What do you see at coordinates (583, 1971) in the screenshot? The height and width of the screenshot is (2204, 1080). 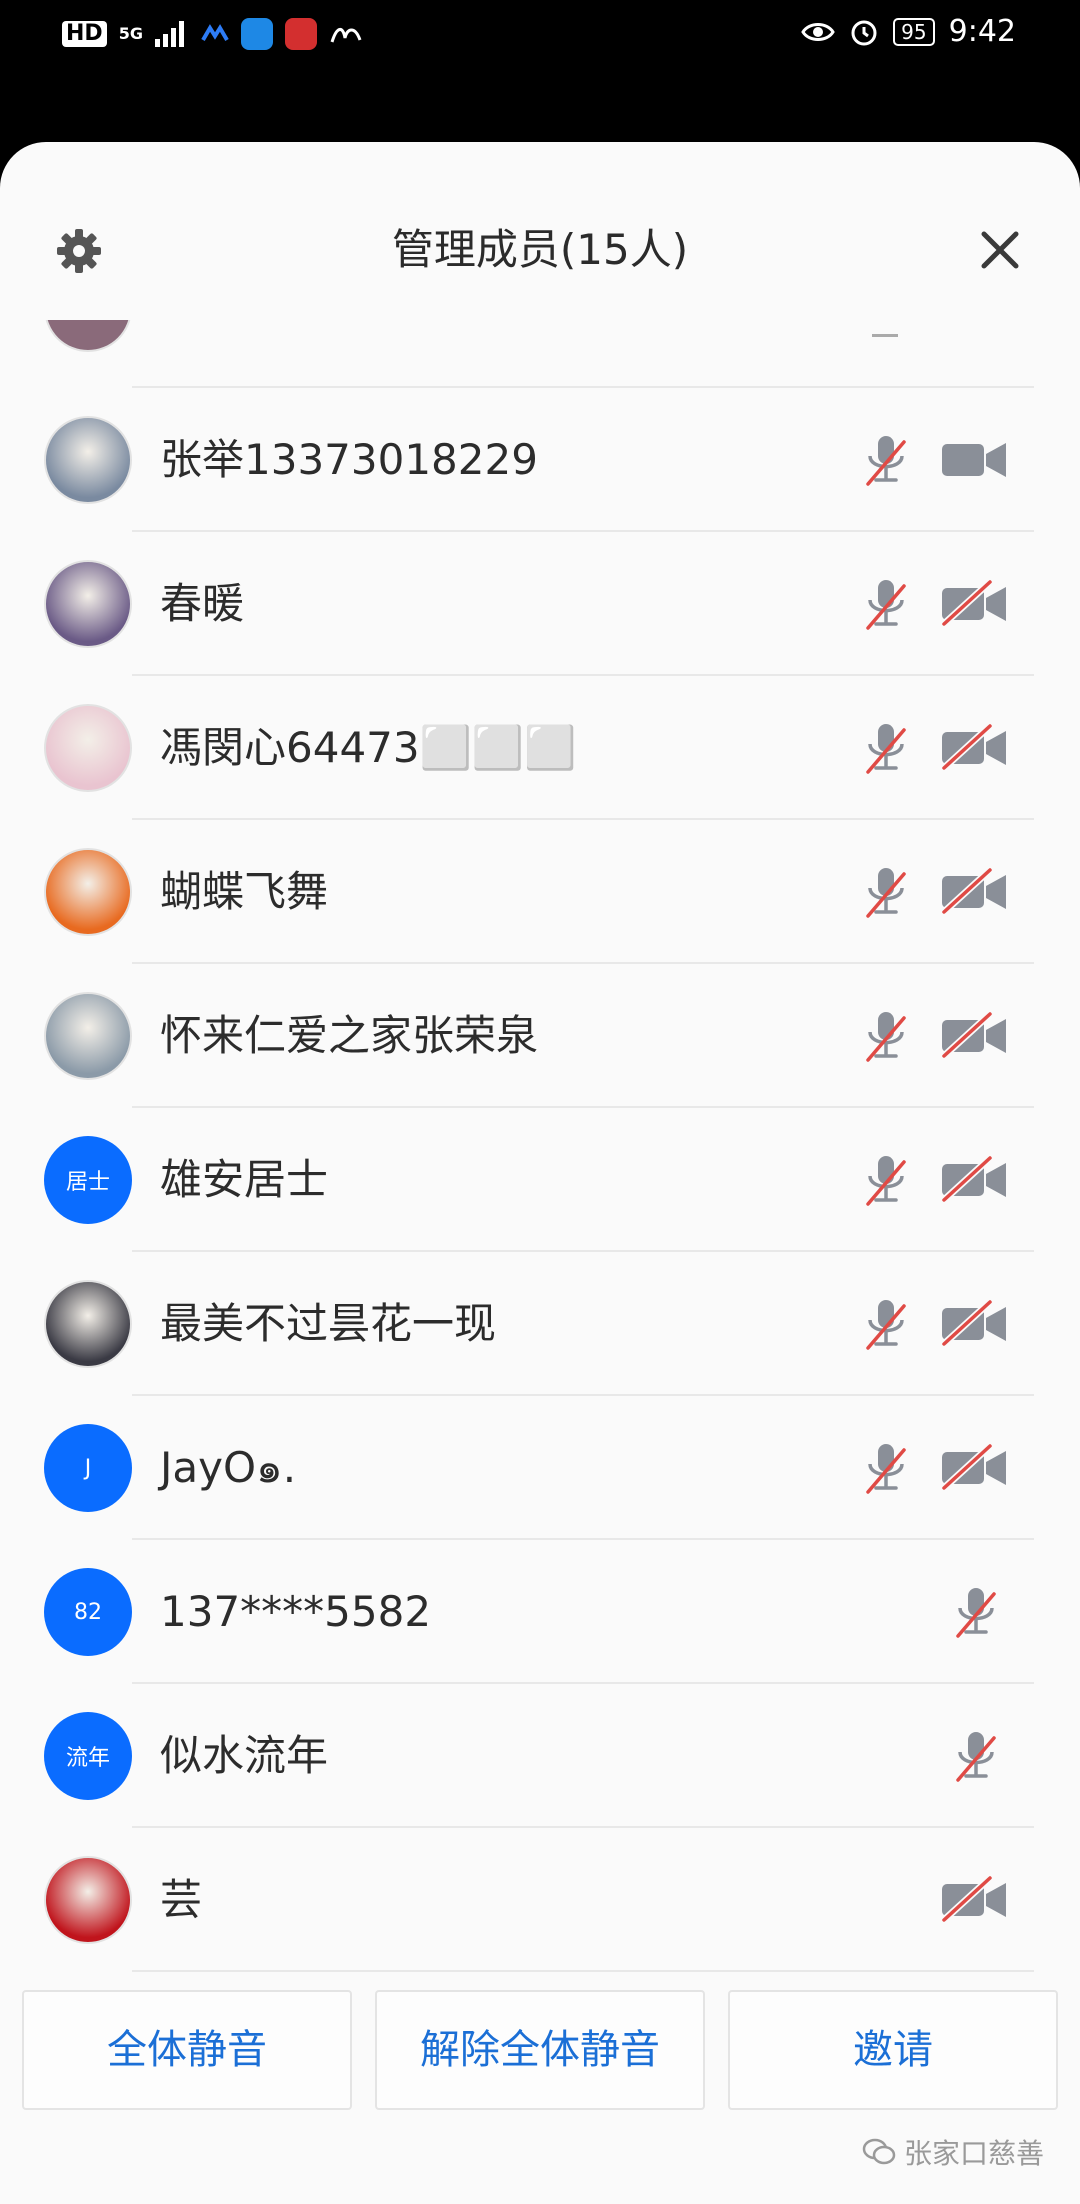 I see `row-divider` at bounding box center [583, 1971].